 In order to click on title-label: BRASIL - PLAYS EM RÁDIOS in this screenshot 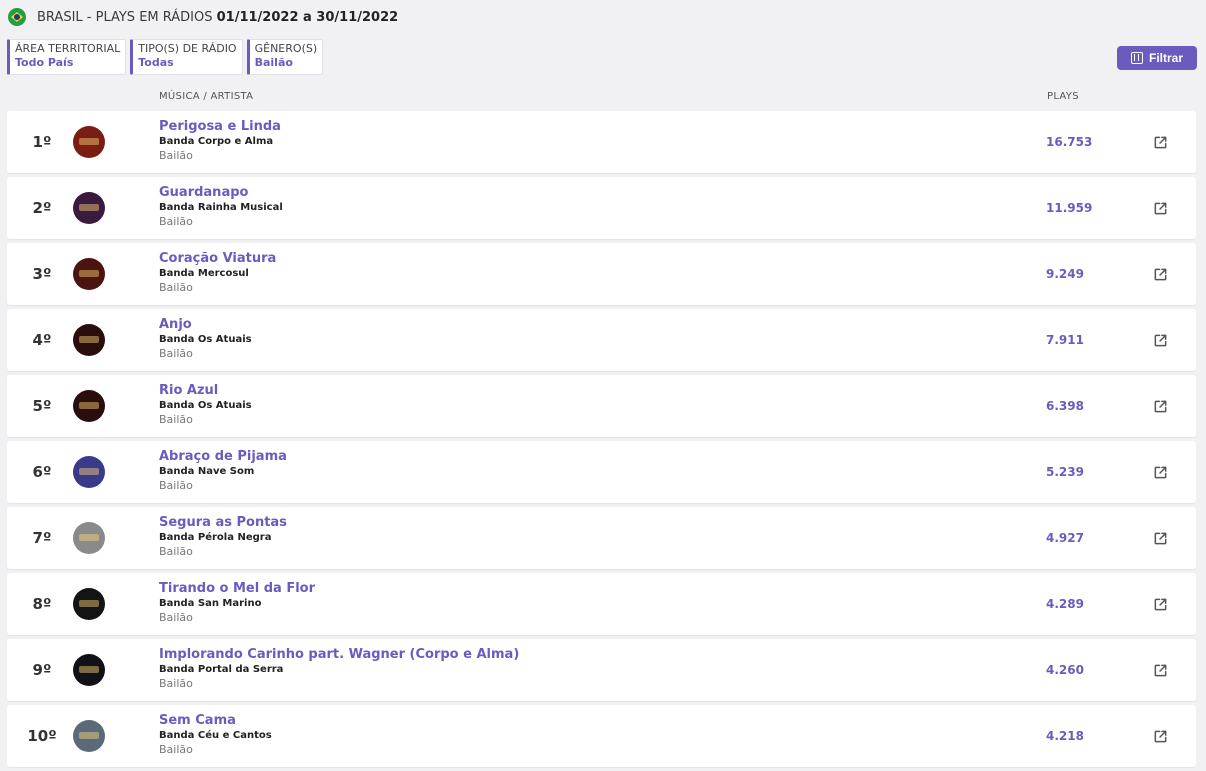, I will do `click(125, 17)`.